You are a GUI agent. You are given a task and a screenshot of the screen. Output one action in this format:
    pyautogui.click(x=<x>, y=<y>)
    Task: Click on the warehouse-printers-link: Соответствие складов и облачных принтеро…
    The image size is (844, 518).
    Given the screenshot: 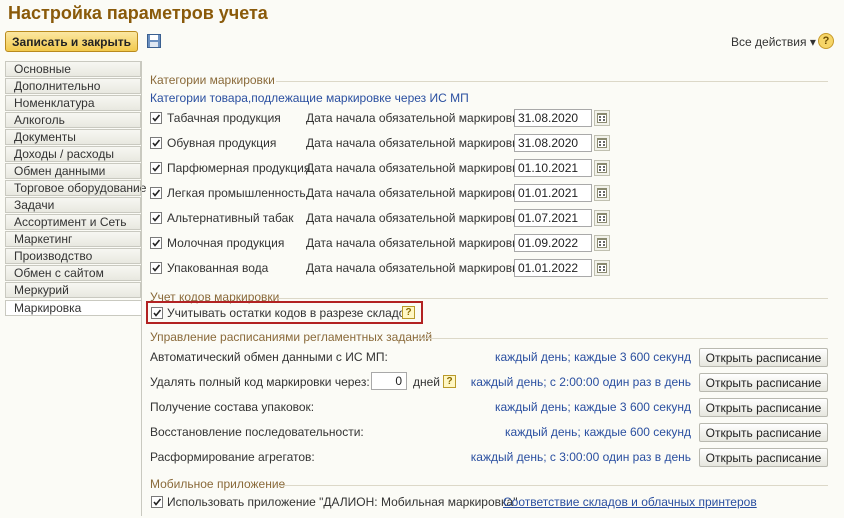 What is the action you would take?
    pyautogui.click(x=630, y=502)
    